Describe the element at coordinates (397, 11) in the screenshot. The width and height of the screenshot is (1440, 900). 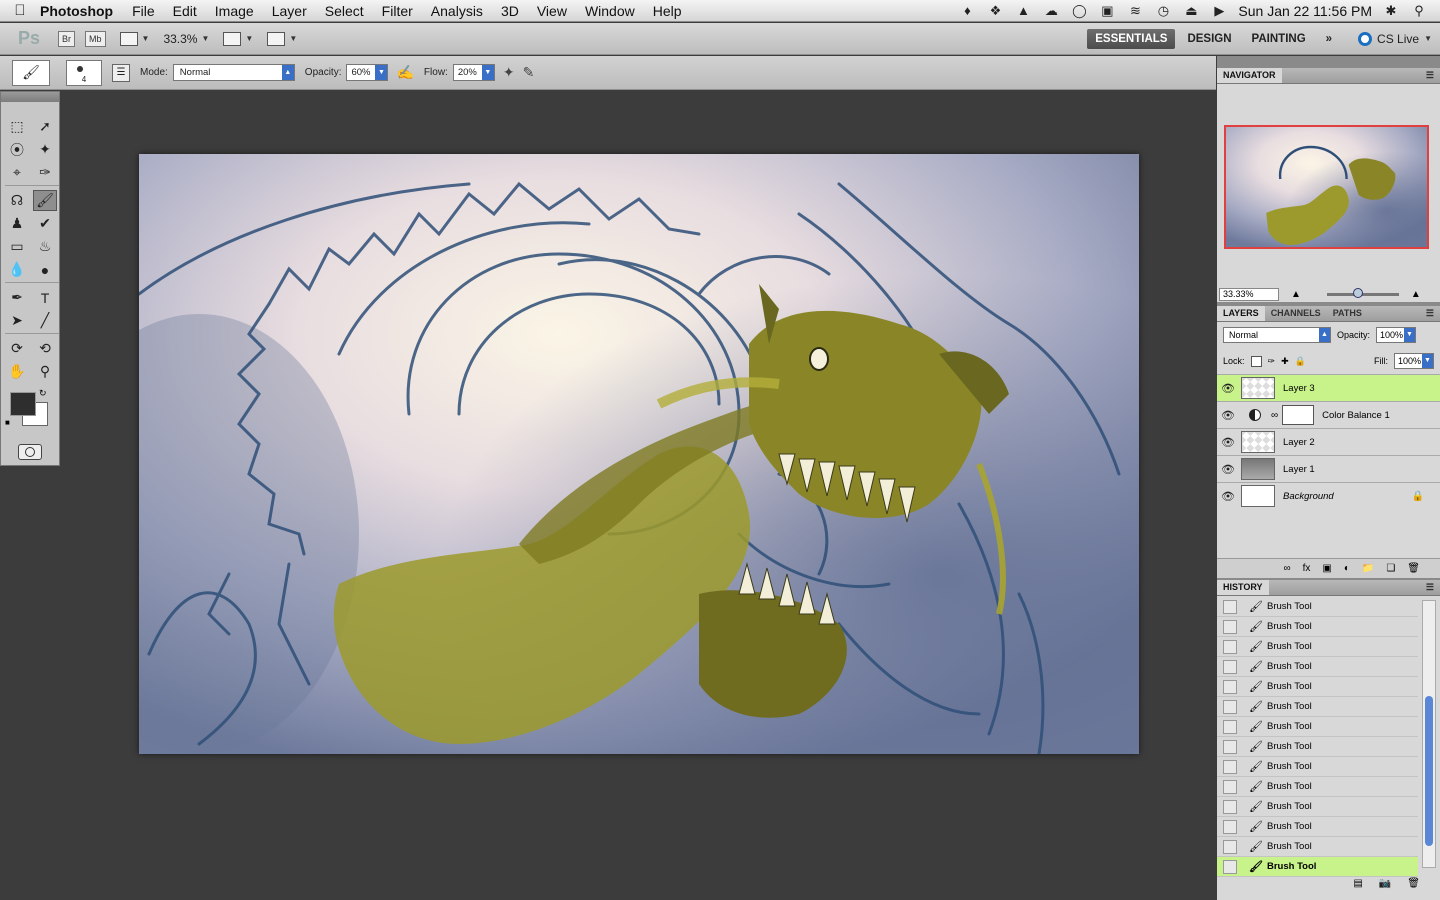
I see `menu-filter: Filter` at that location.